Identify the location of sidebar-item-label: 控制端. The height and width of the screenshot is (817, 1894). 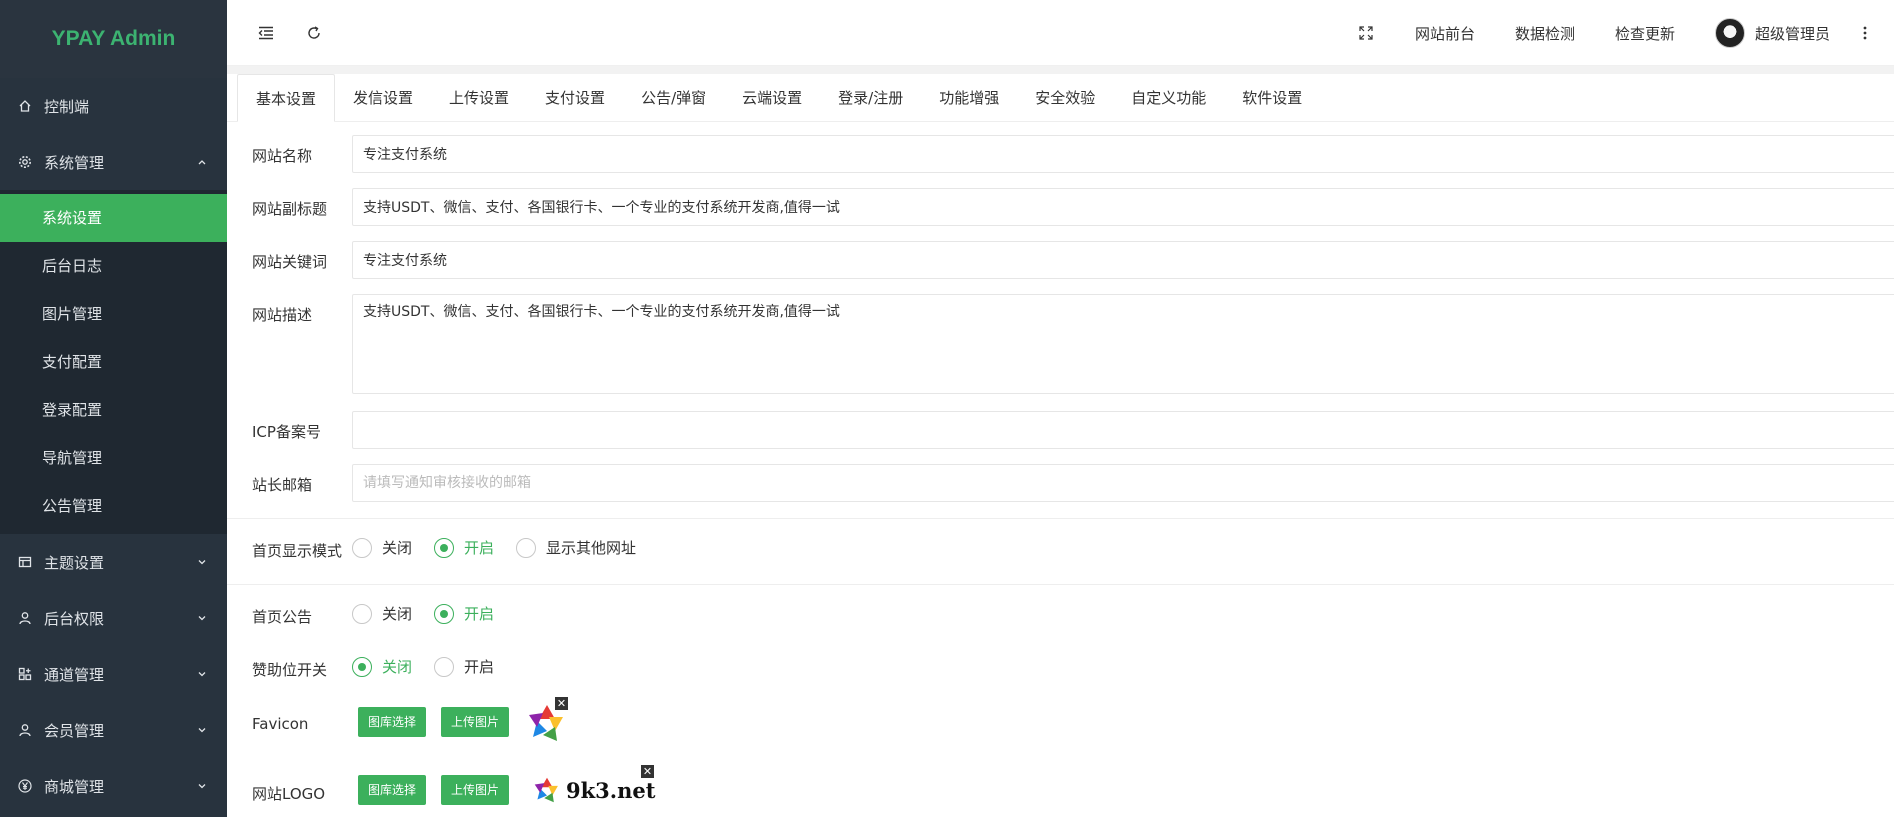
(67, 106).